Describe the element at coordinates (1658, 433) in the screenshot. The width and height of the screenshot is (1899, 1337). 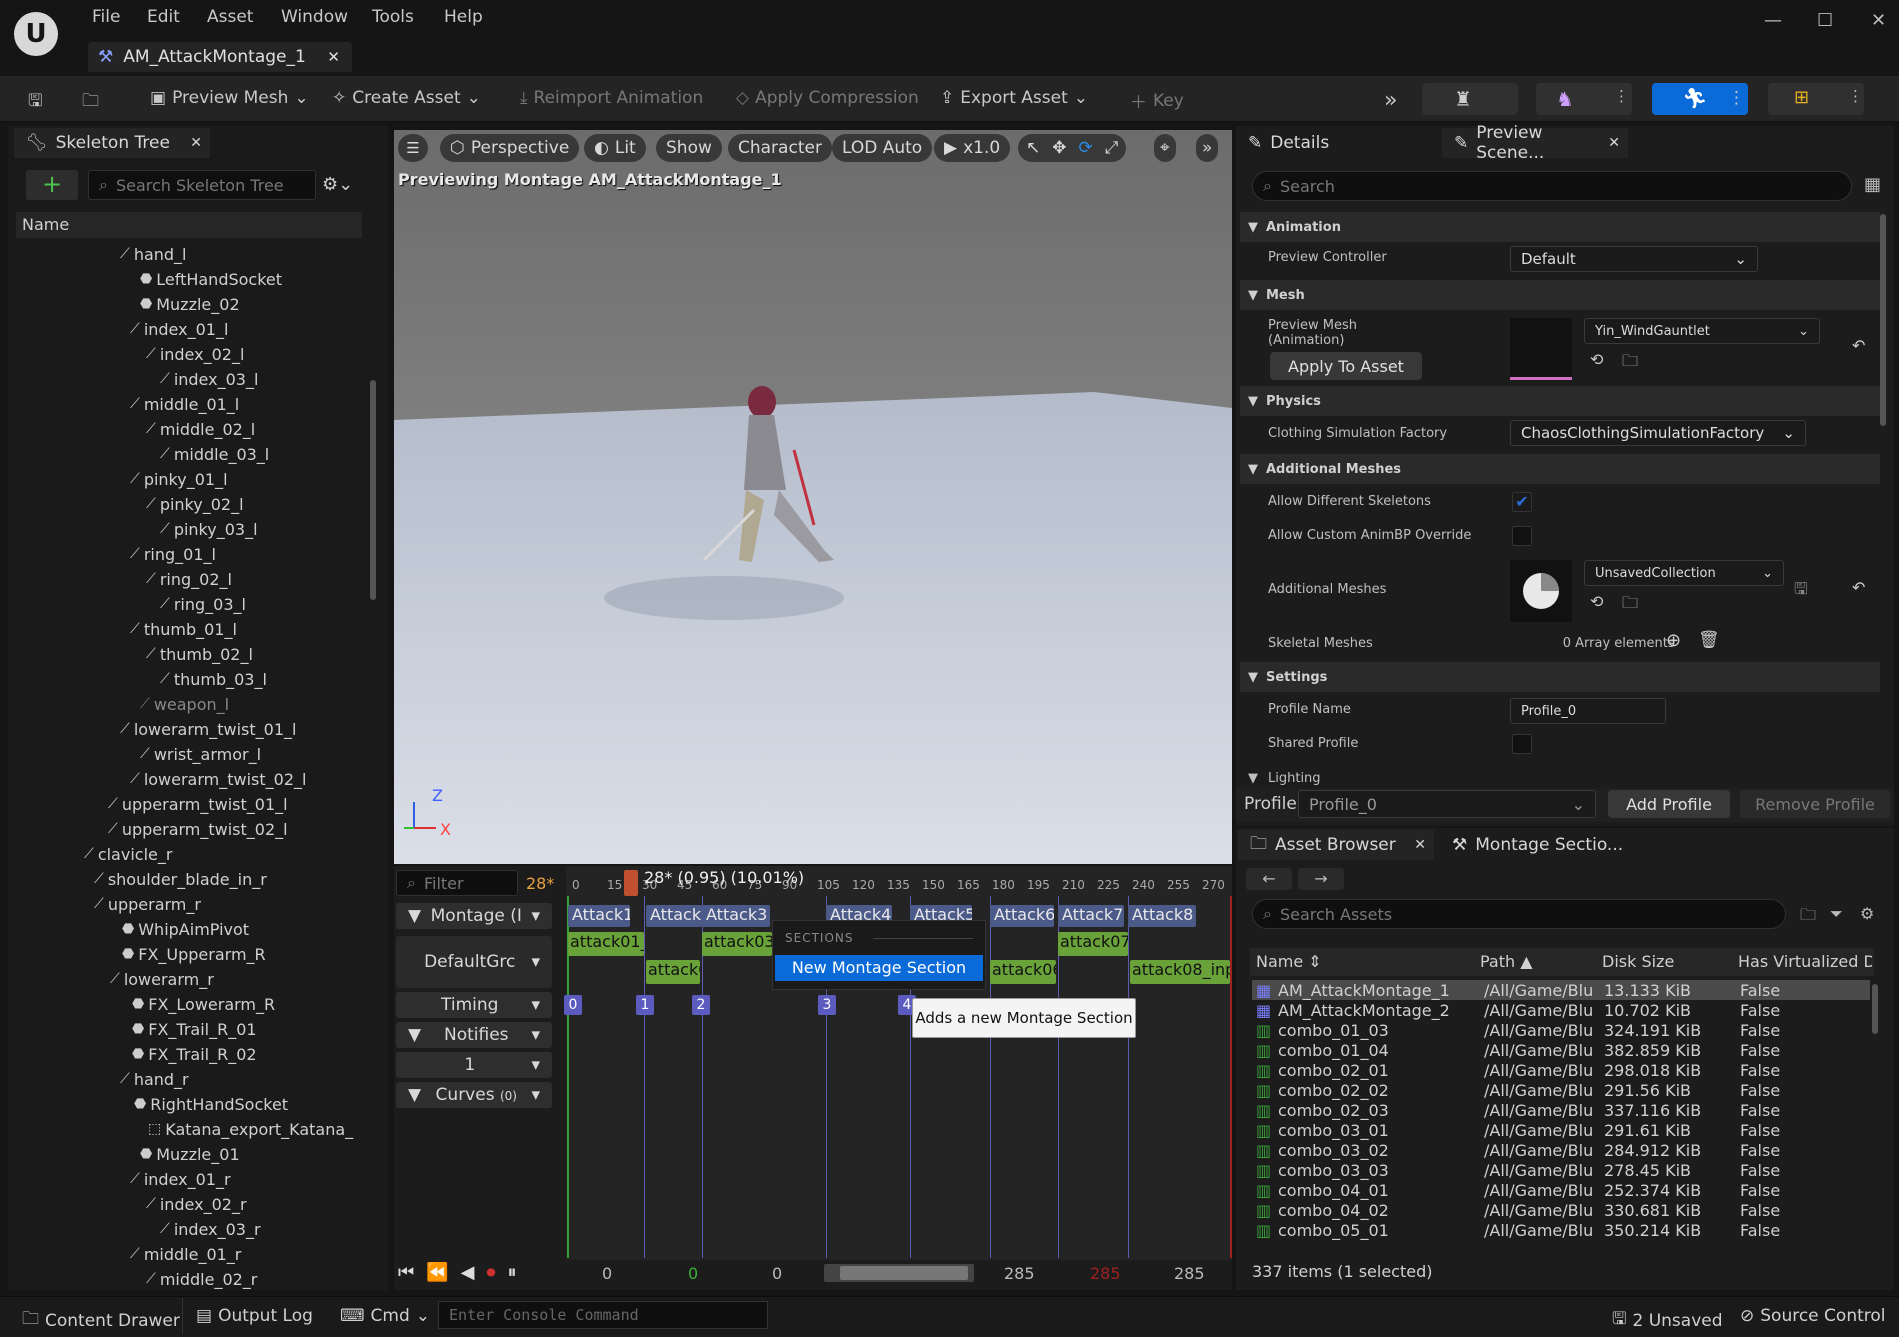
I see `clothing-dropdown: ChaosClothingSimulationFactory ⌄` at that location.